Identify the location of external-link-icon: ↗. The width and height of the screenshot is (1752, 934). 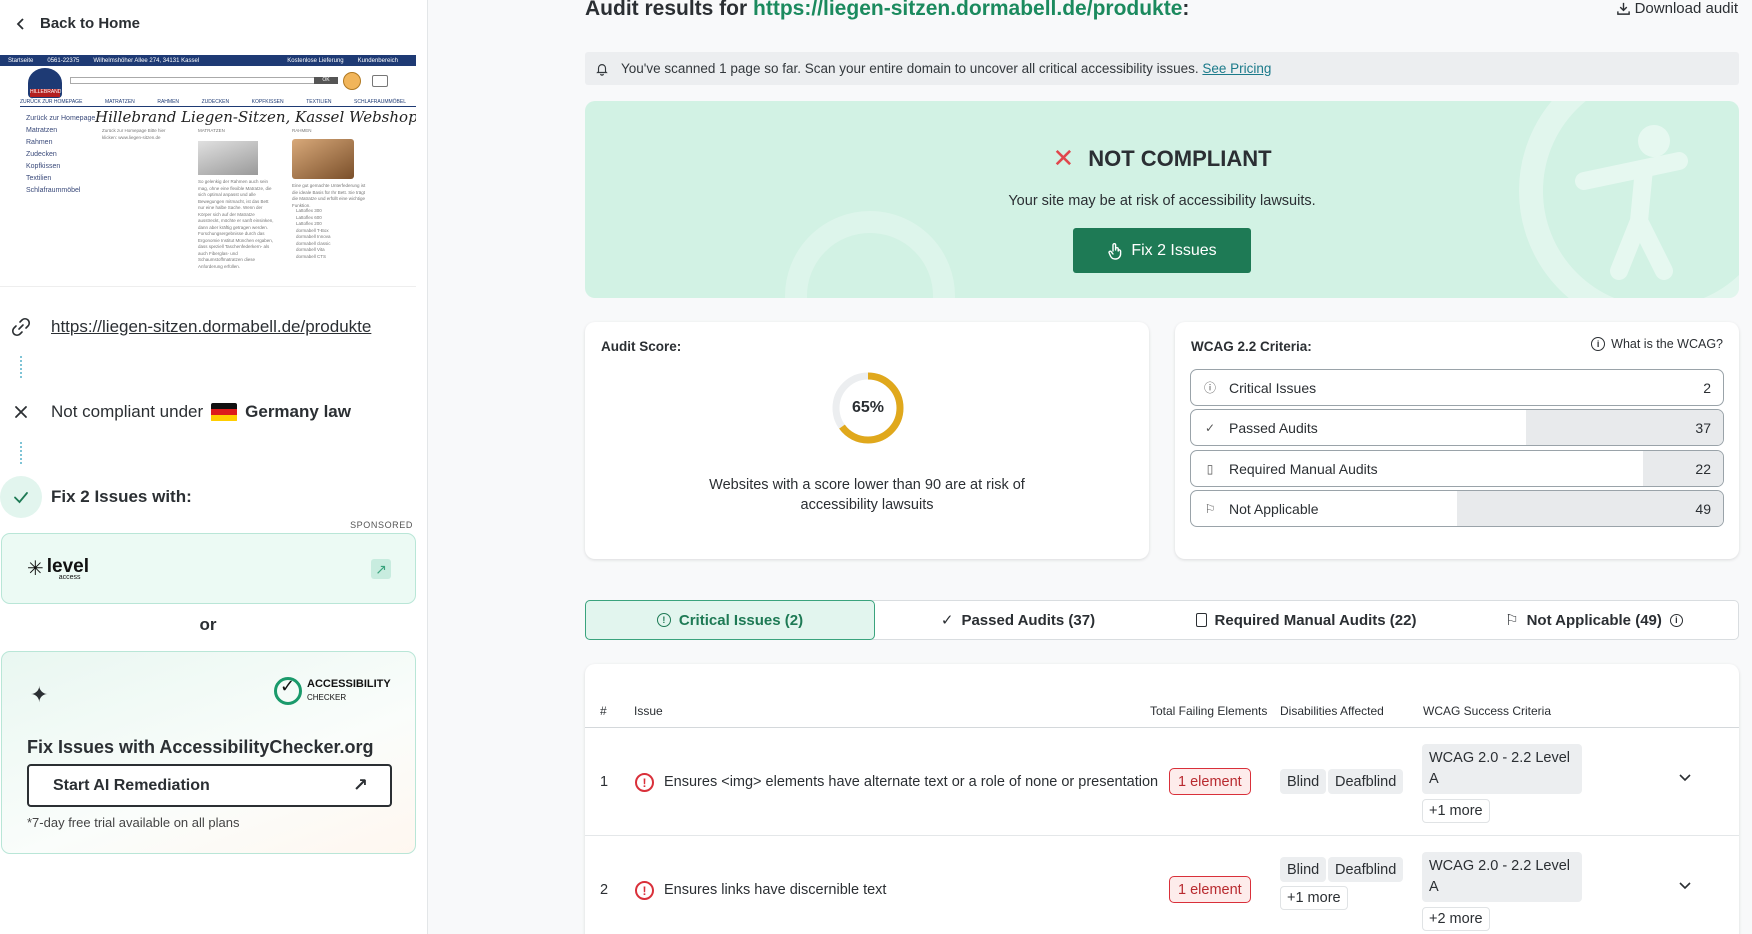
(381, 569).